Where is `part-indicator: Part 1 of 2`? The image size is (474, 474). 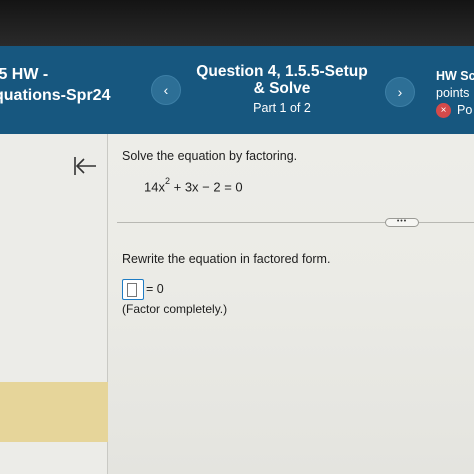 part-indicator: Part 1 of 2 is located at coordinates (282, 108).